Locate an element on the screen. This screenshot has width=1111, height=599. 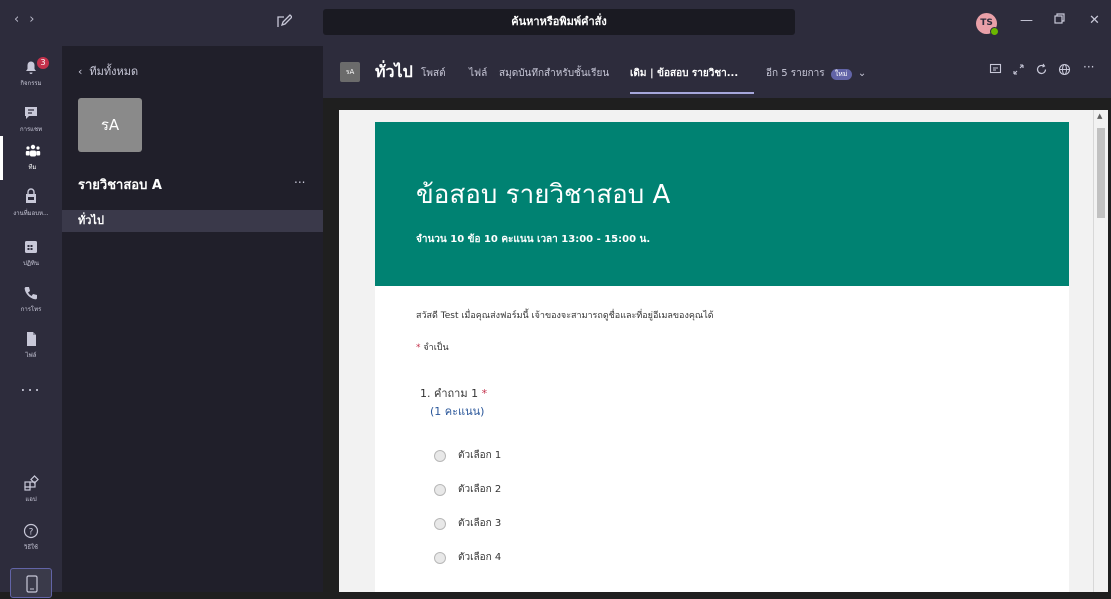
all-teams-link: ‹ ทีมทั้งหมด is located at coordinates (108, 71).